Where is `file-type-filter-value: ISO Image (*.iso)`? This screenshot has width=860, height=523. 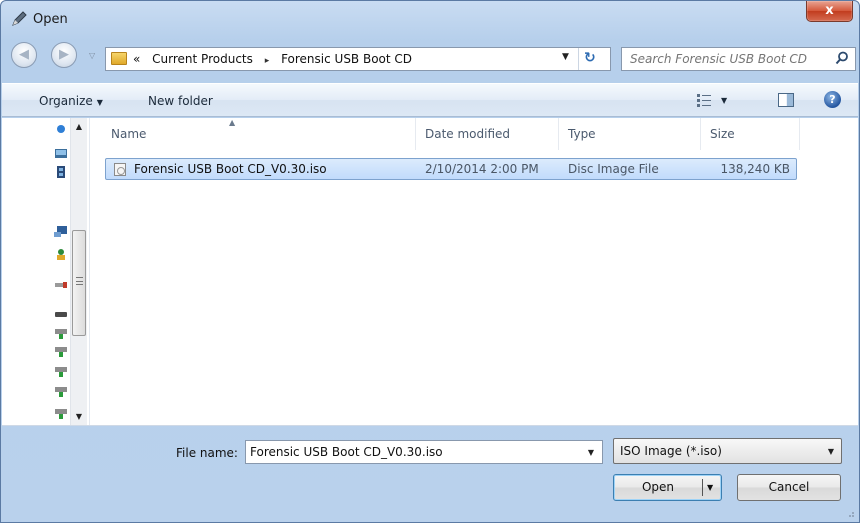 file-type-filter-value: ISO Image (*.iso) is located at coordinates (671, 451).